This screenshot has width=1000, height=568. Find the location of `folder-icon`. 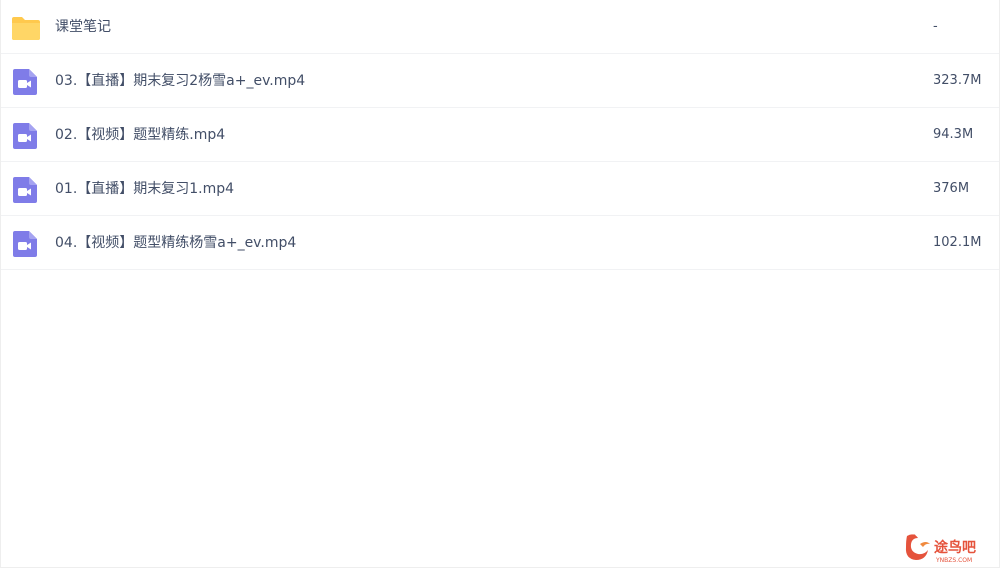

folder-icon is located at coordinates (25, 28).